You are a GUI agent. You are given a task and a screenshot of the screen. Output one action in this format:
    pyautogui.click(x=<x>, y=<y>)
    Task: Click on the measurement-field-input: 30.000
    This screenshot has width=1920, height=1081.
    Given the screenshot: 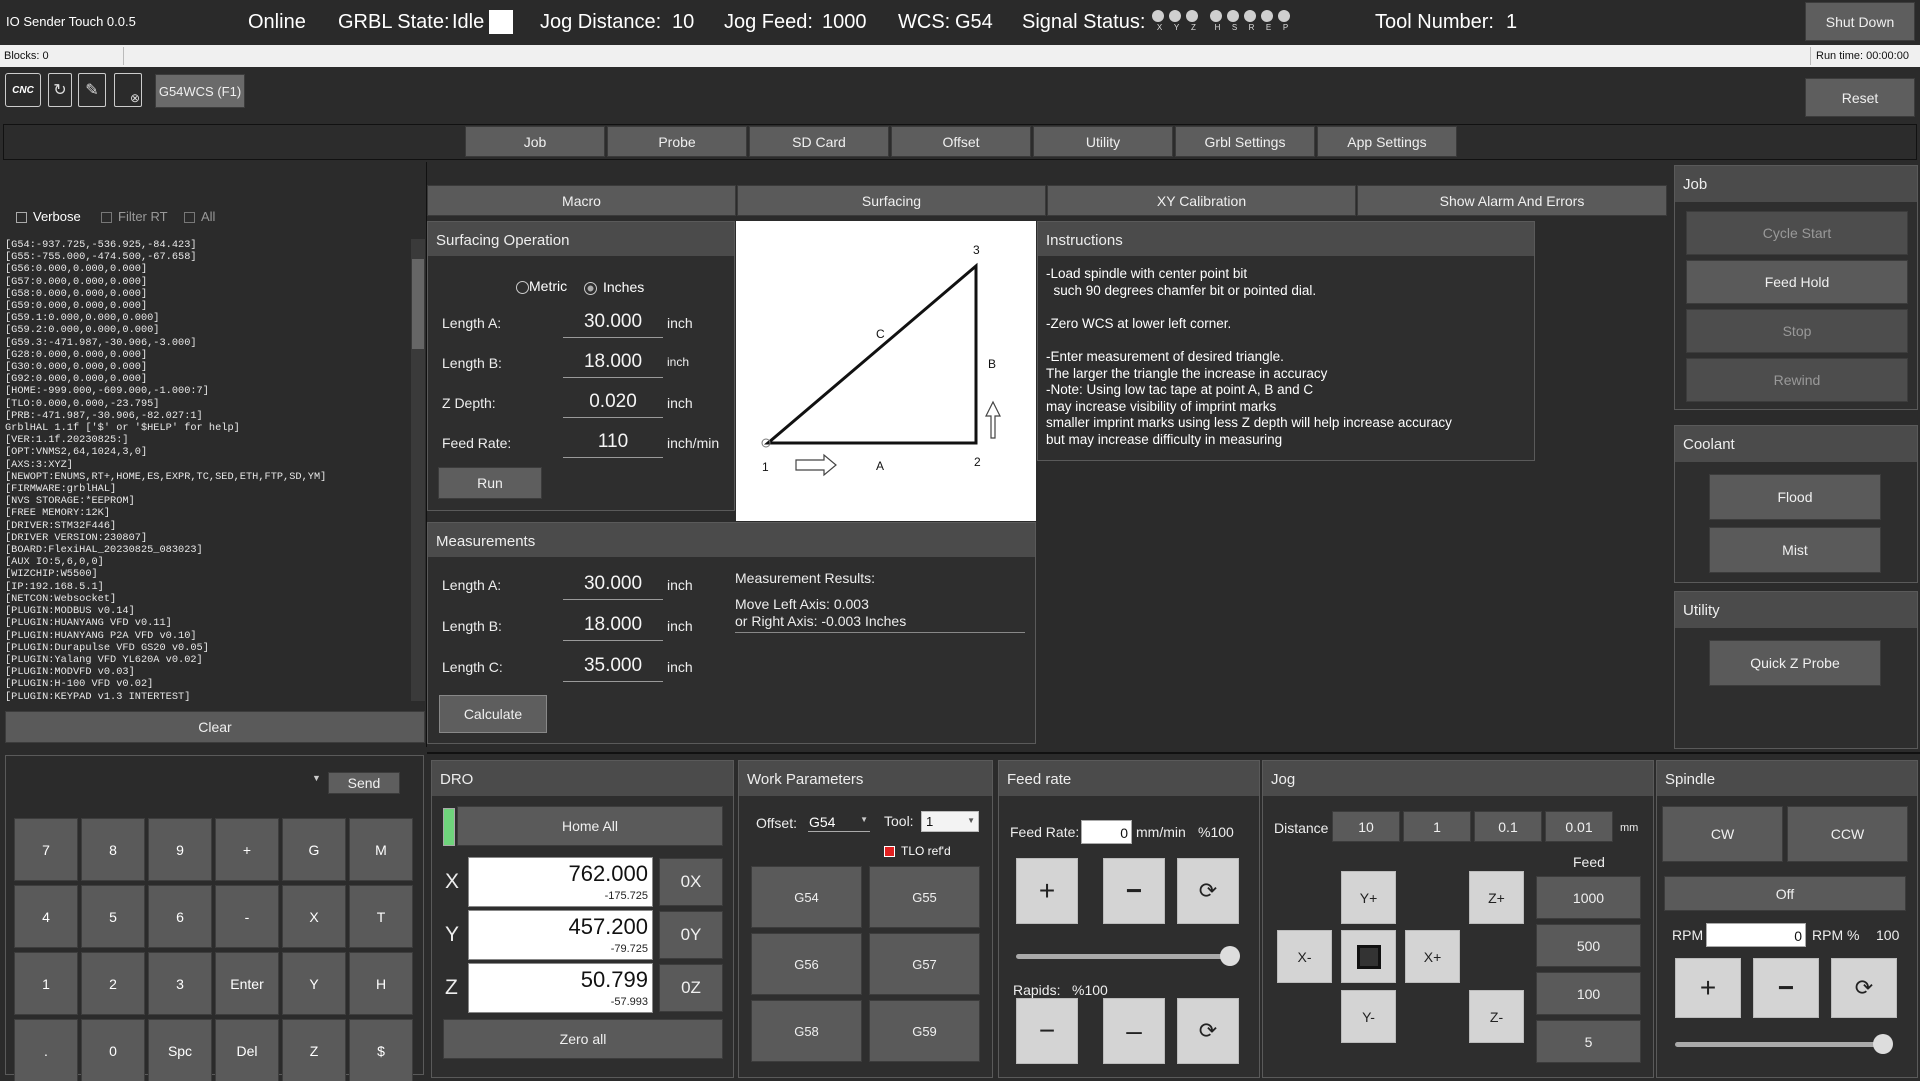 What is the action you would take?
    pyautogui.click(x=613, y=586)
    